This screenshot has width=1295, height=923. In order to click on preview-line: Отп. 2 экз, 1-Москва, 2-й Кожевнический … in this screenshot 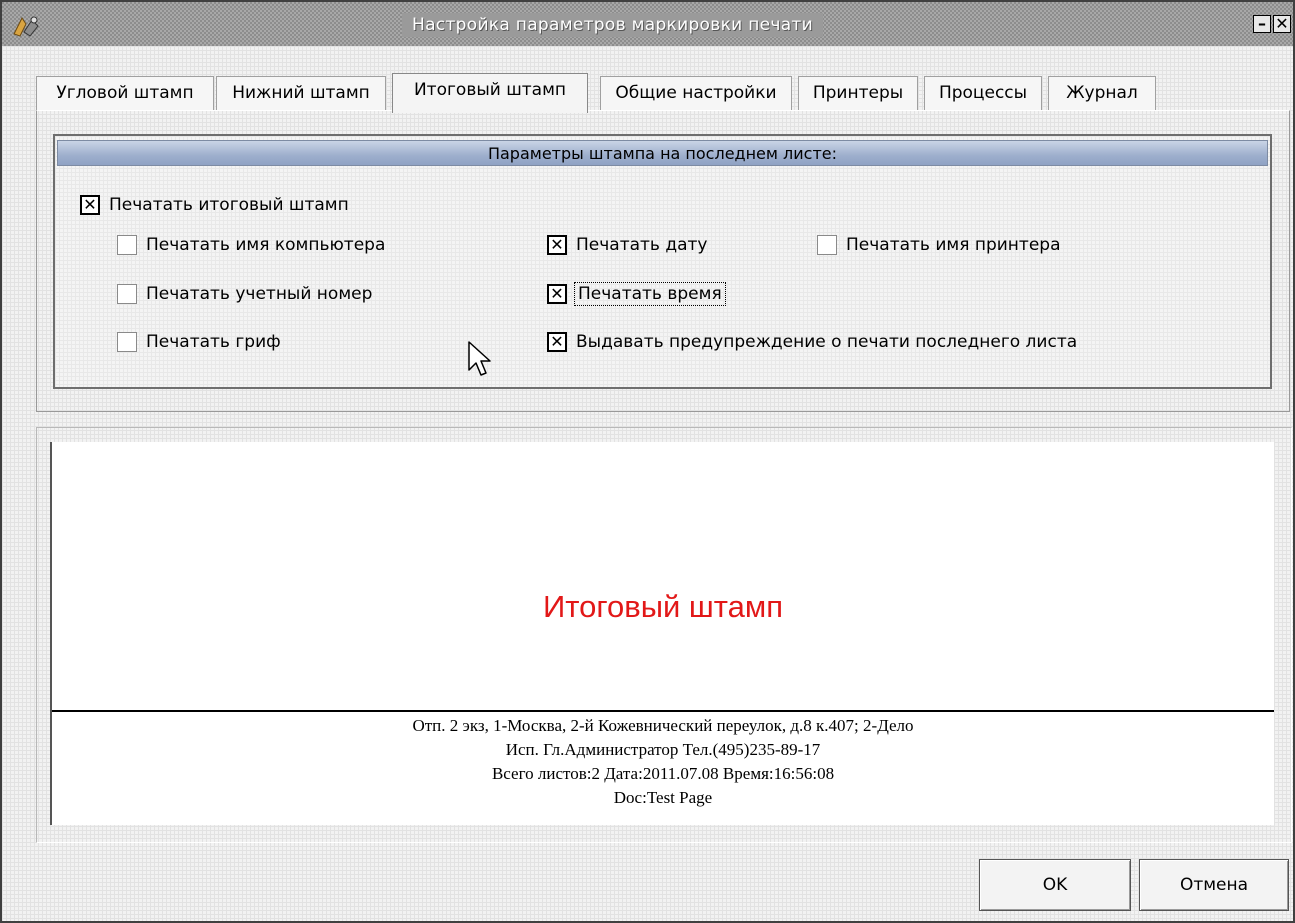, I will do `click(663, 725)`.